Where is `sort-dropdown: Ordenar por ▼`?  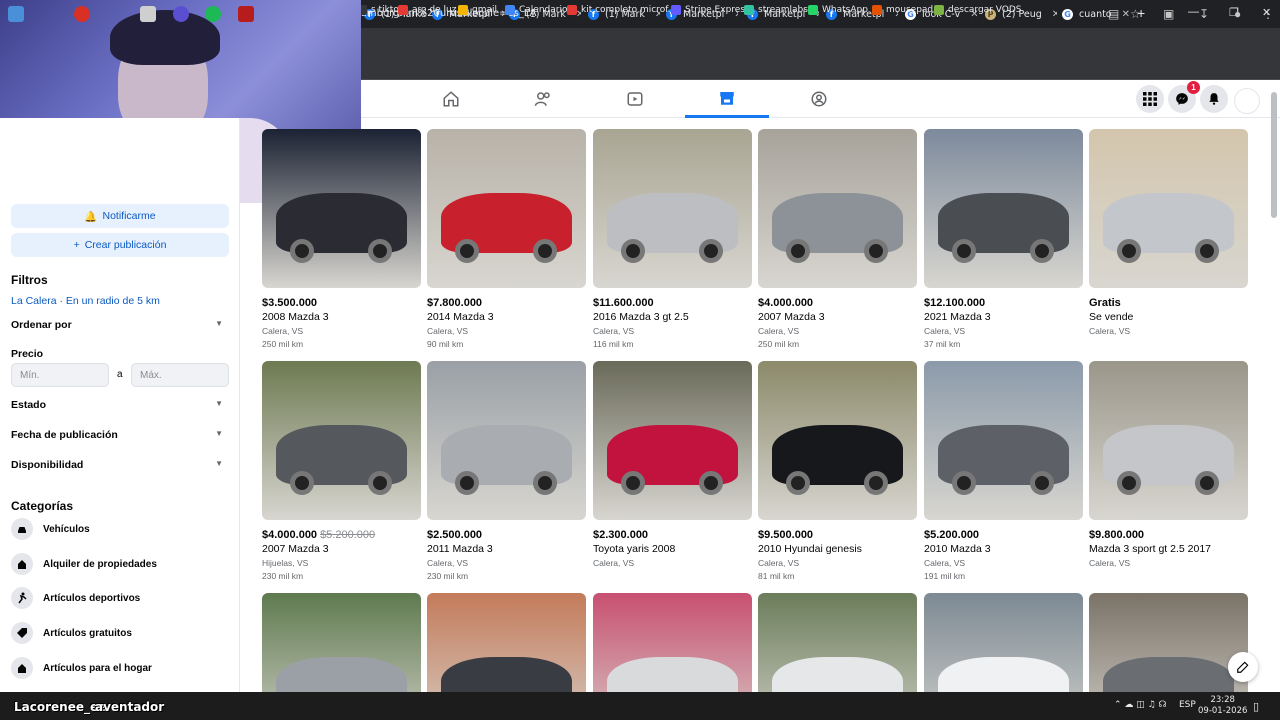 sort-dropdown: Ordenar por ▼ is located at coordinates (117, 325).